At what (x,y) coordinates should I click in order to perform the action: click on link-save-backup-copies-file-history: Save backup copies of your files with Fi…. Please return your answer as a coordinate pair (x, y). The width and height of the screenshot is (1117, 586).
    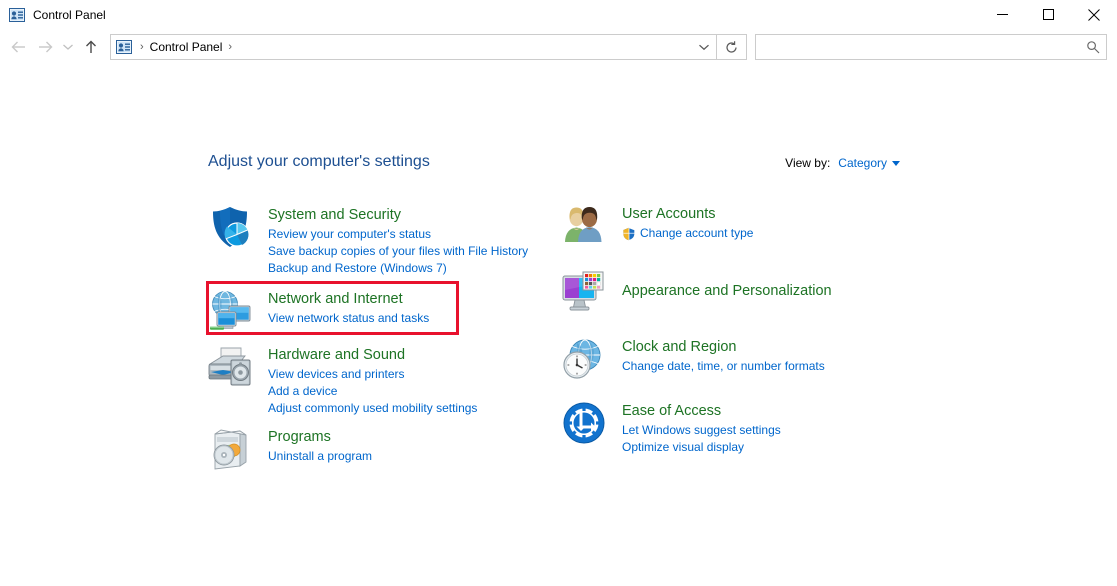
    Looking at the image, I should click on (398, 251).